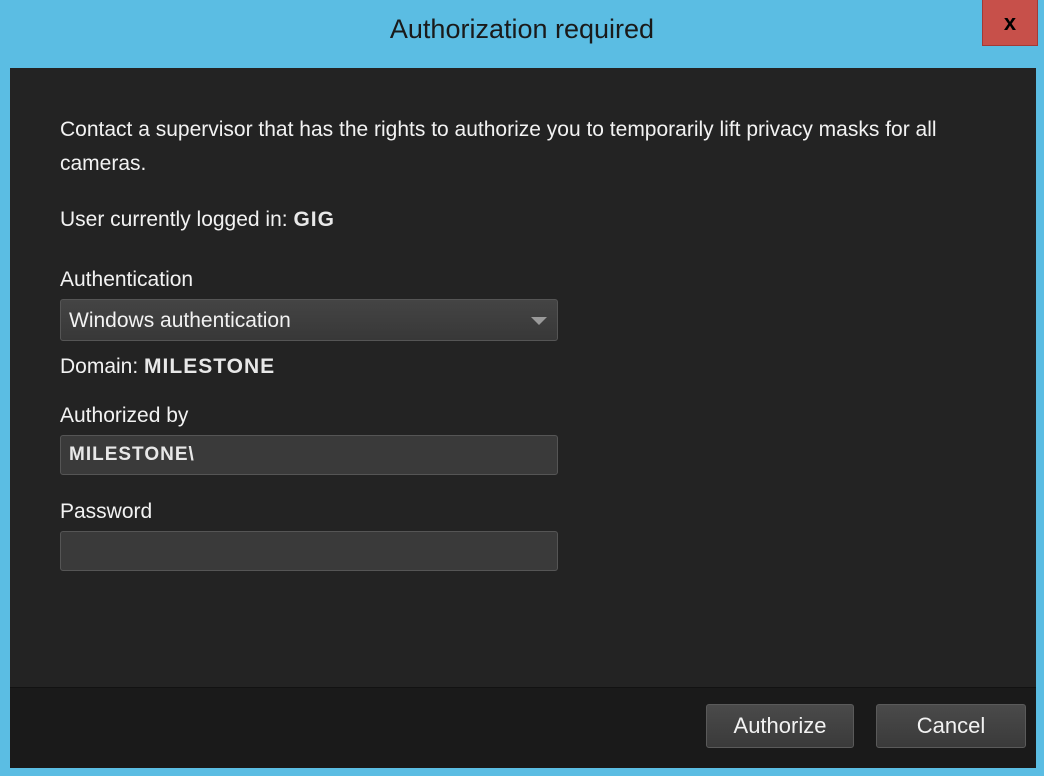 Image resolution: width=1044 pixels, height=776 pixels. I want to click on password-field, so click(309, 551).